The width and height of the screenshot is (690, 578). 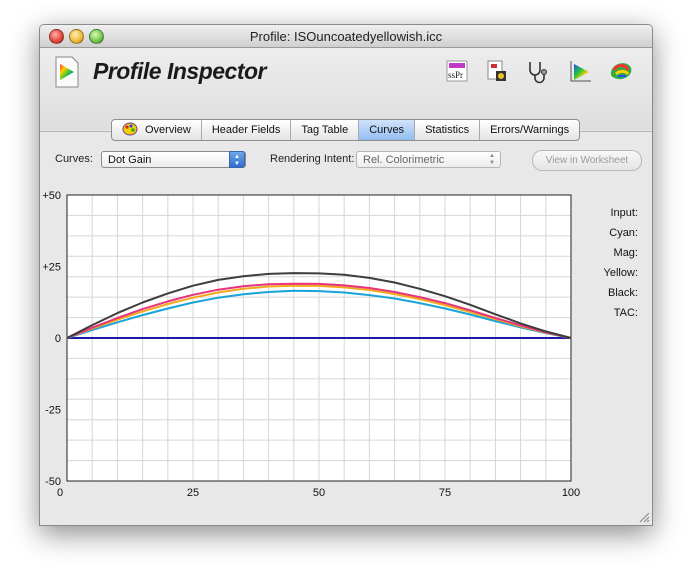 I want to click on x-tick-label: 100, so click(x=571, y=493).